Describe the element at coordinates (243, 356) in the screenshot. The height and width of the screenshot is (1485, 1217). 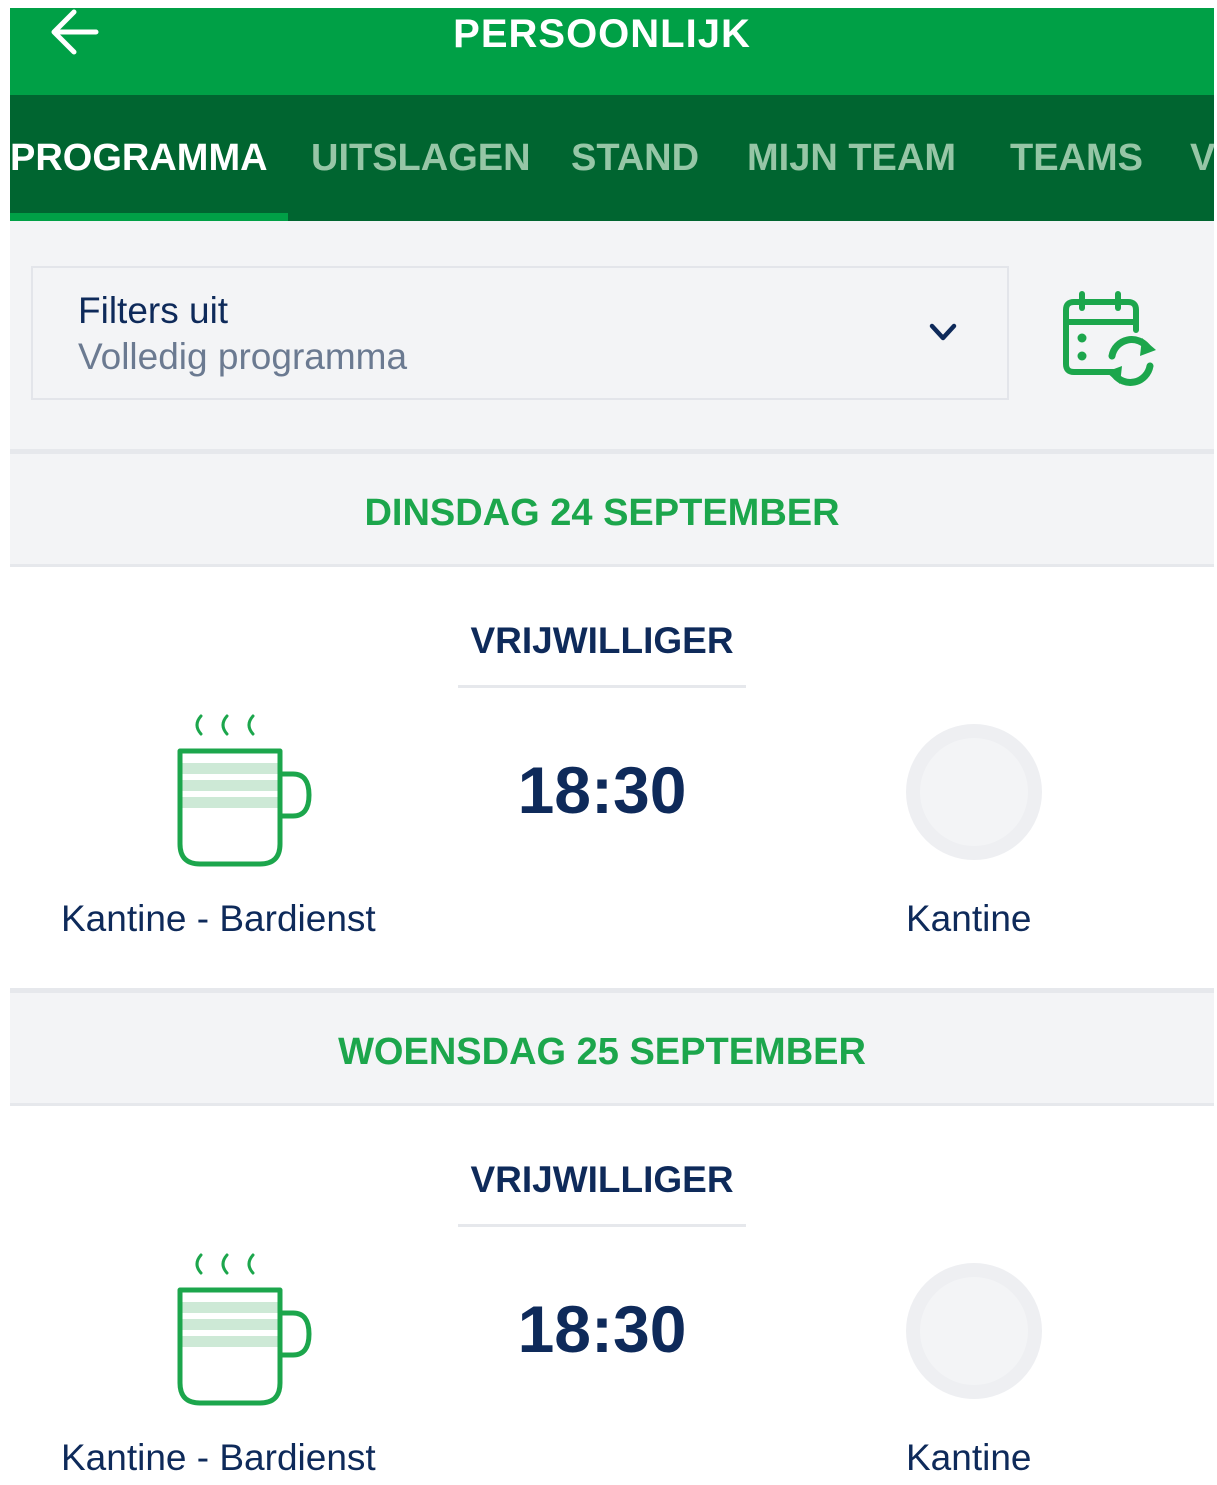
I see `filter-subtitle: Volledig programma` at that location.